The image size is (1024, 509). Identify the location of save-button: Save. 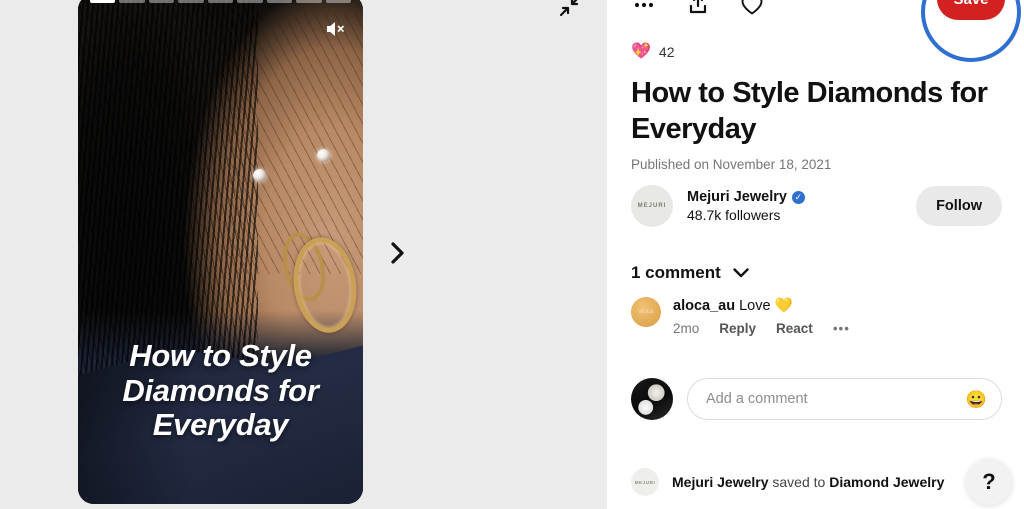
(971, 10).